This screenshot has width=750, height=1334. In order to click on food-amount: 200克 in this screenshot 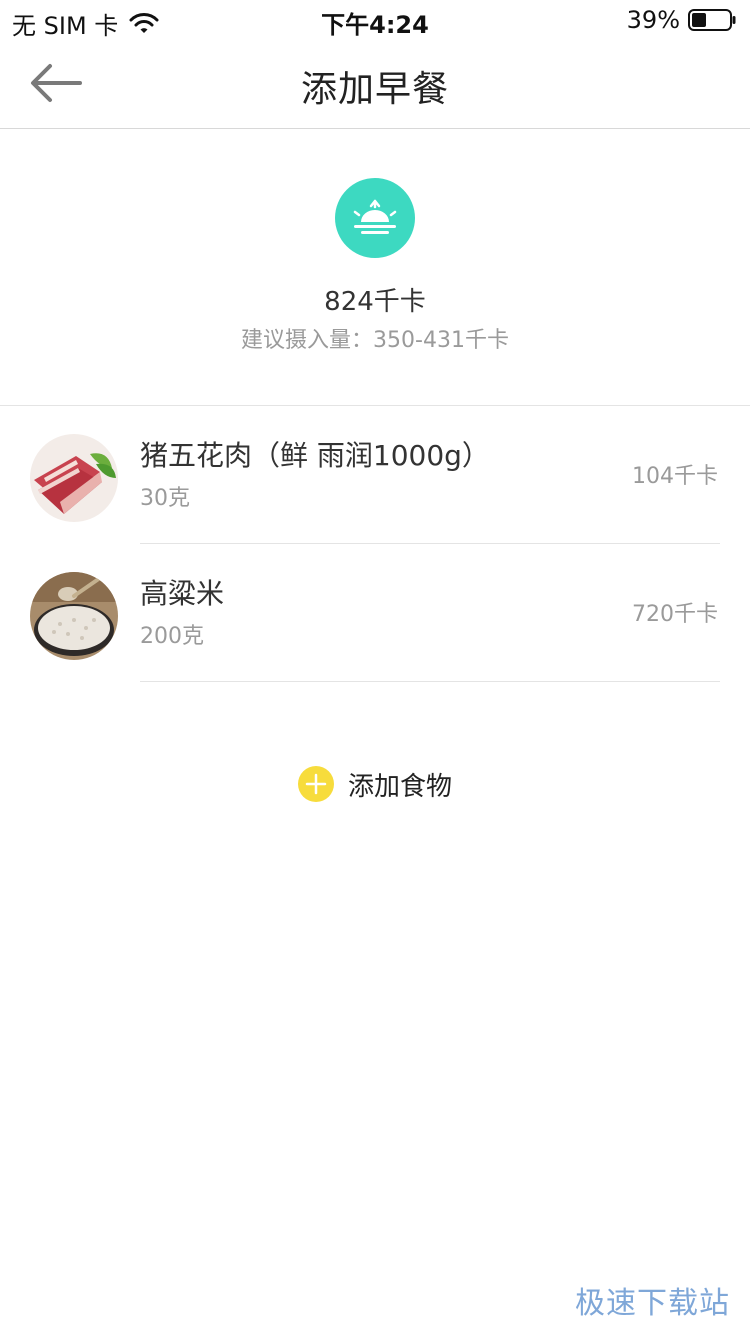, I will do `click(172, 636)`.